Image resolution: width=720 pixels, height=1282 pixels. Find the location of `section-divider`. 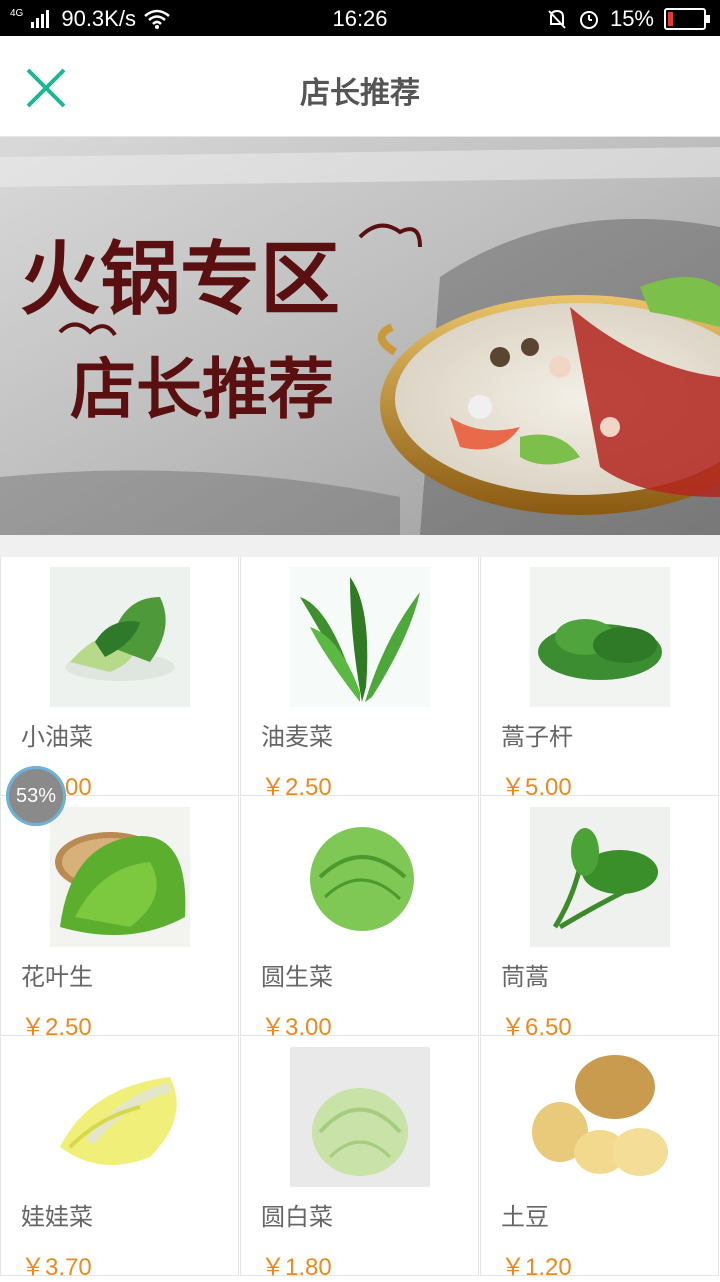

section-divider is located at coordinates (360, 546).